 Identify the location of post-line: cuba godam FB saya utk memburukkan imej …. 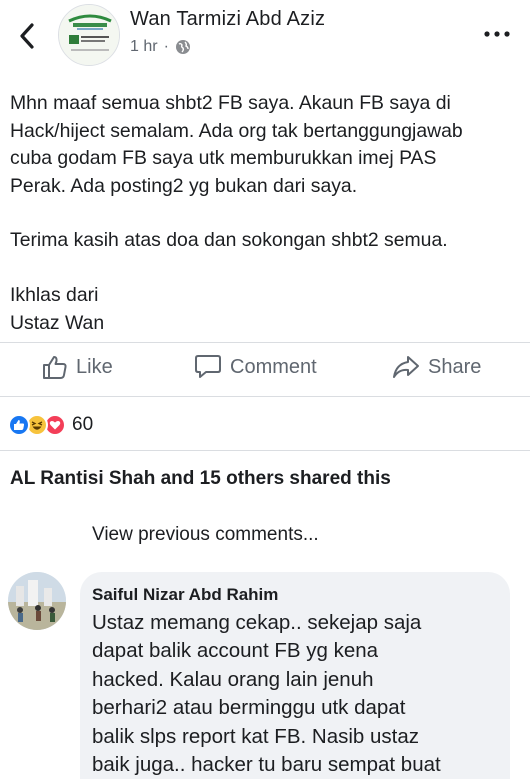
(223, 158).